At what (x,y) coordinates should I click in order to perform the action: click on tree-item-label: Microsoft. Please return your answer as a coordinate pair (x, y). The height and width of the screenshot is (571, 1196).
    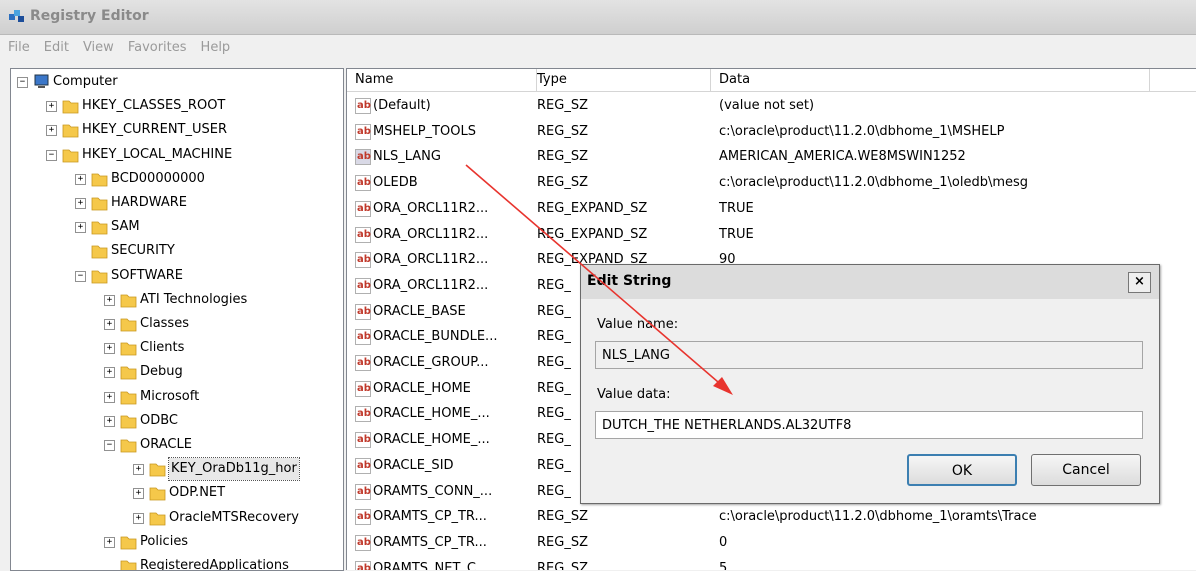
    Looking at the image, I should click on (170, 396).